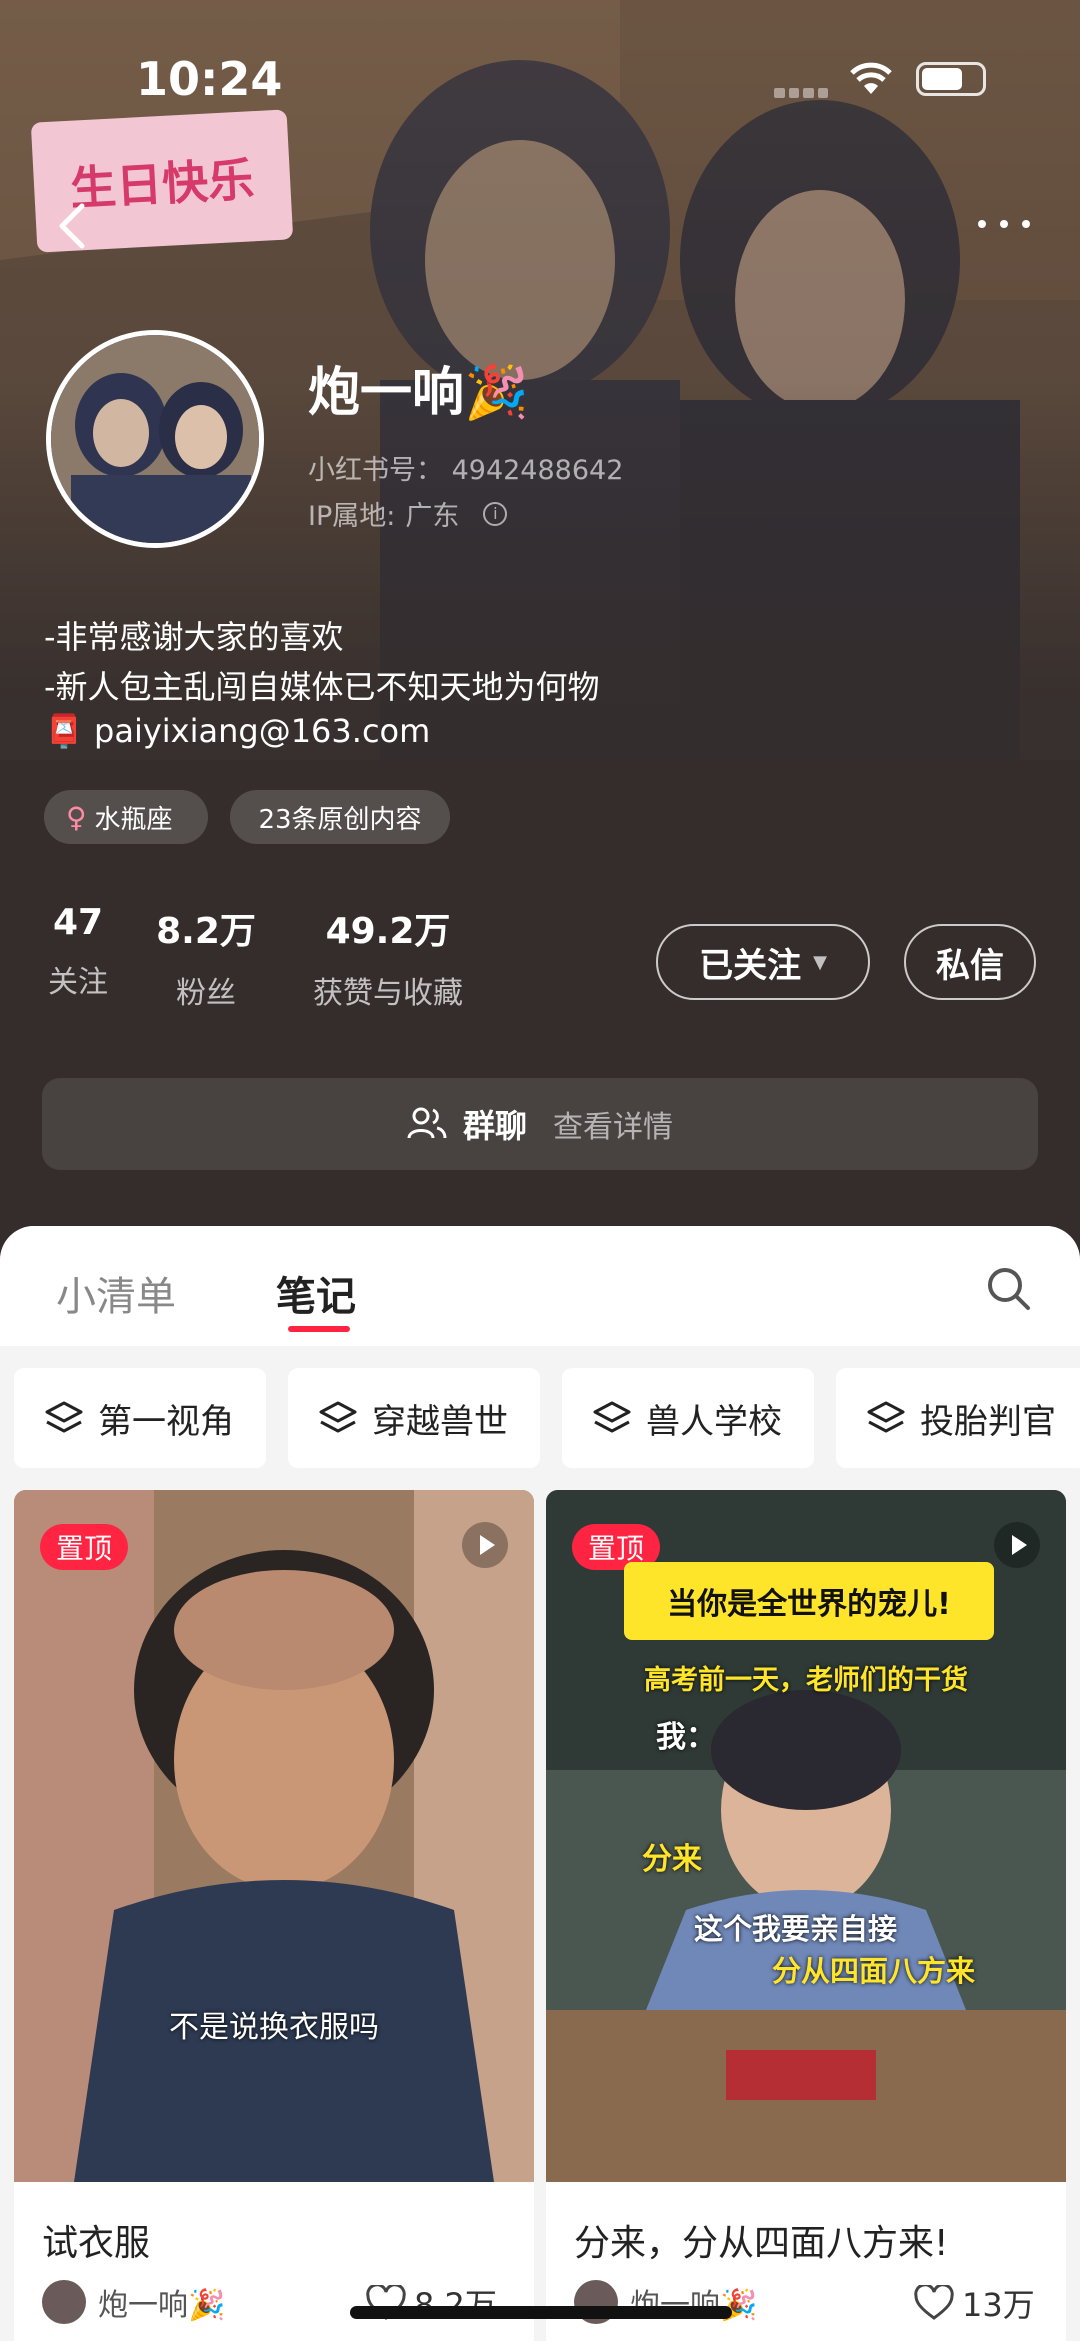  Describe the element at coordinates (494, 1126) in the screenshot. I see `group-chat-label: 群聊` at that location.